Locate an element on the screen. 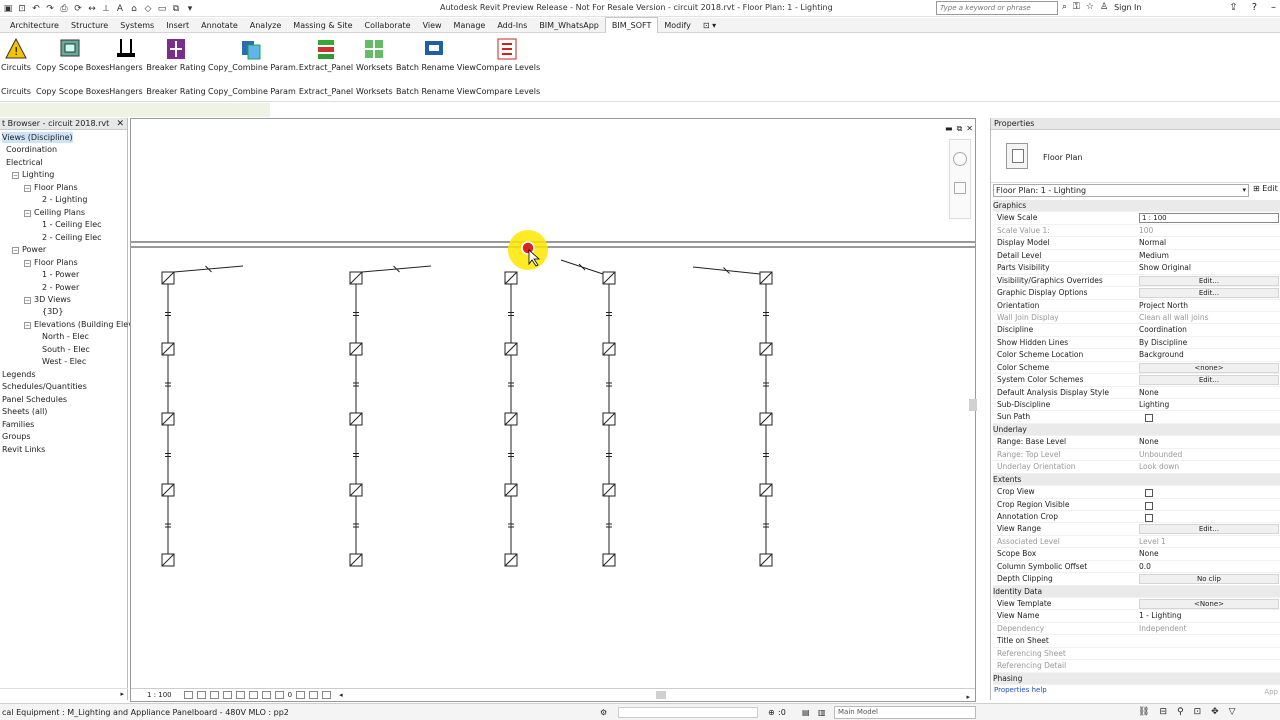  browser-item: 2 - Power is located at coordinates (60, 287).